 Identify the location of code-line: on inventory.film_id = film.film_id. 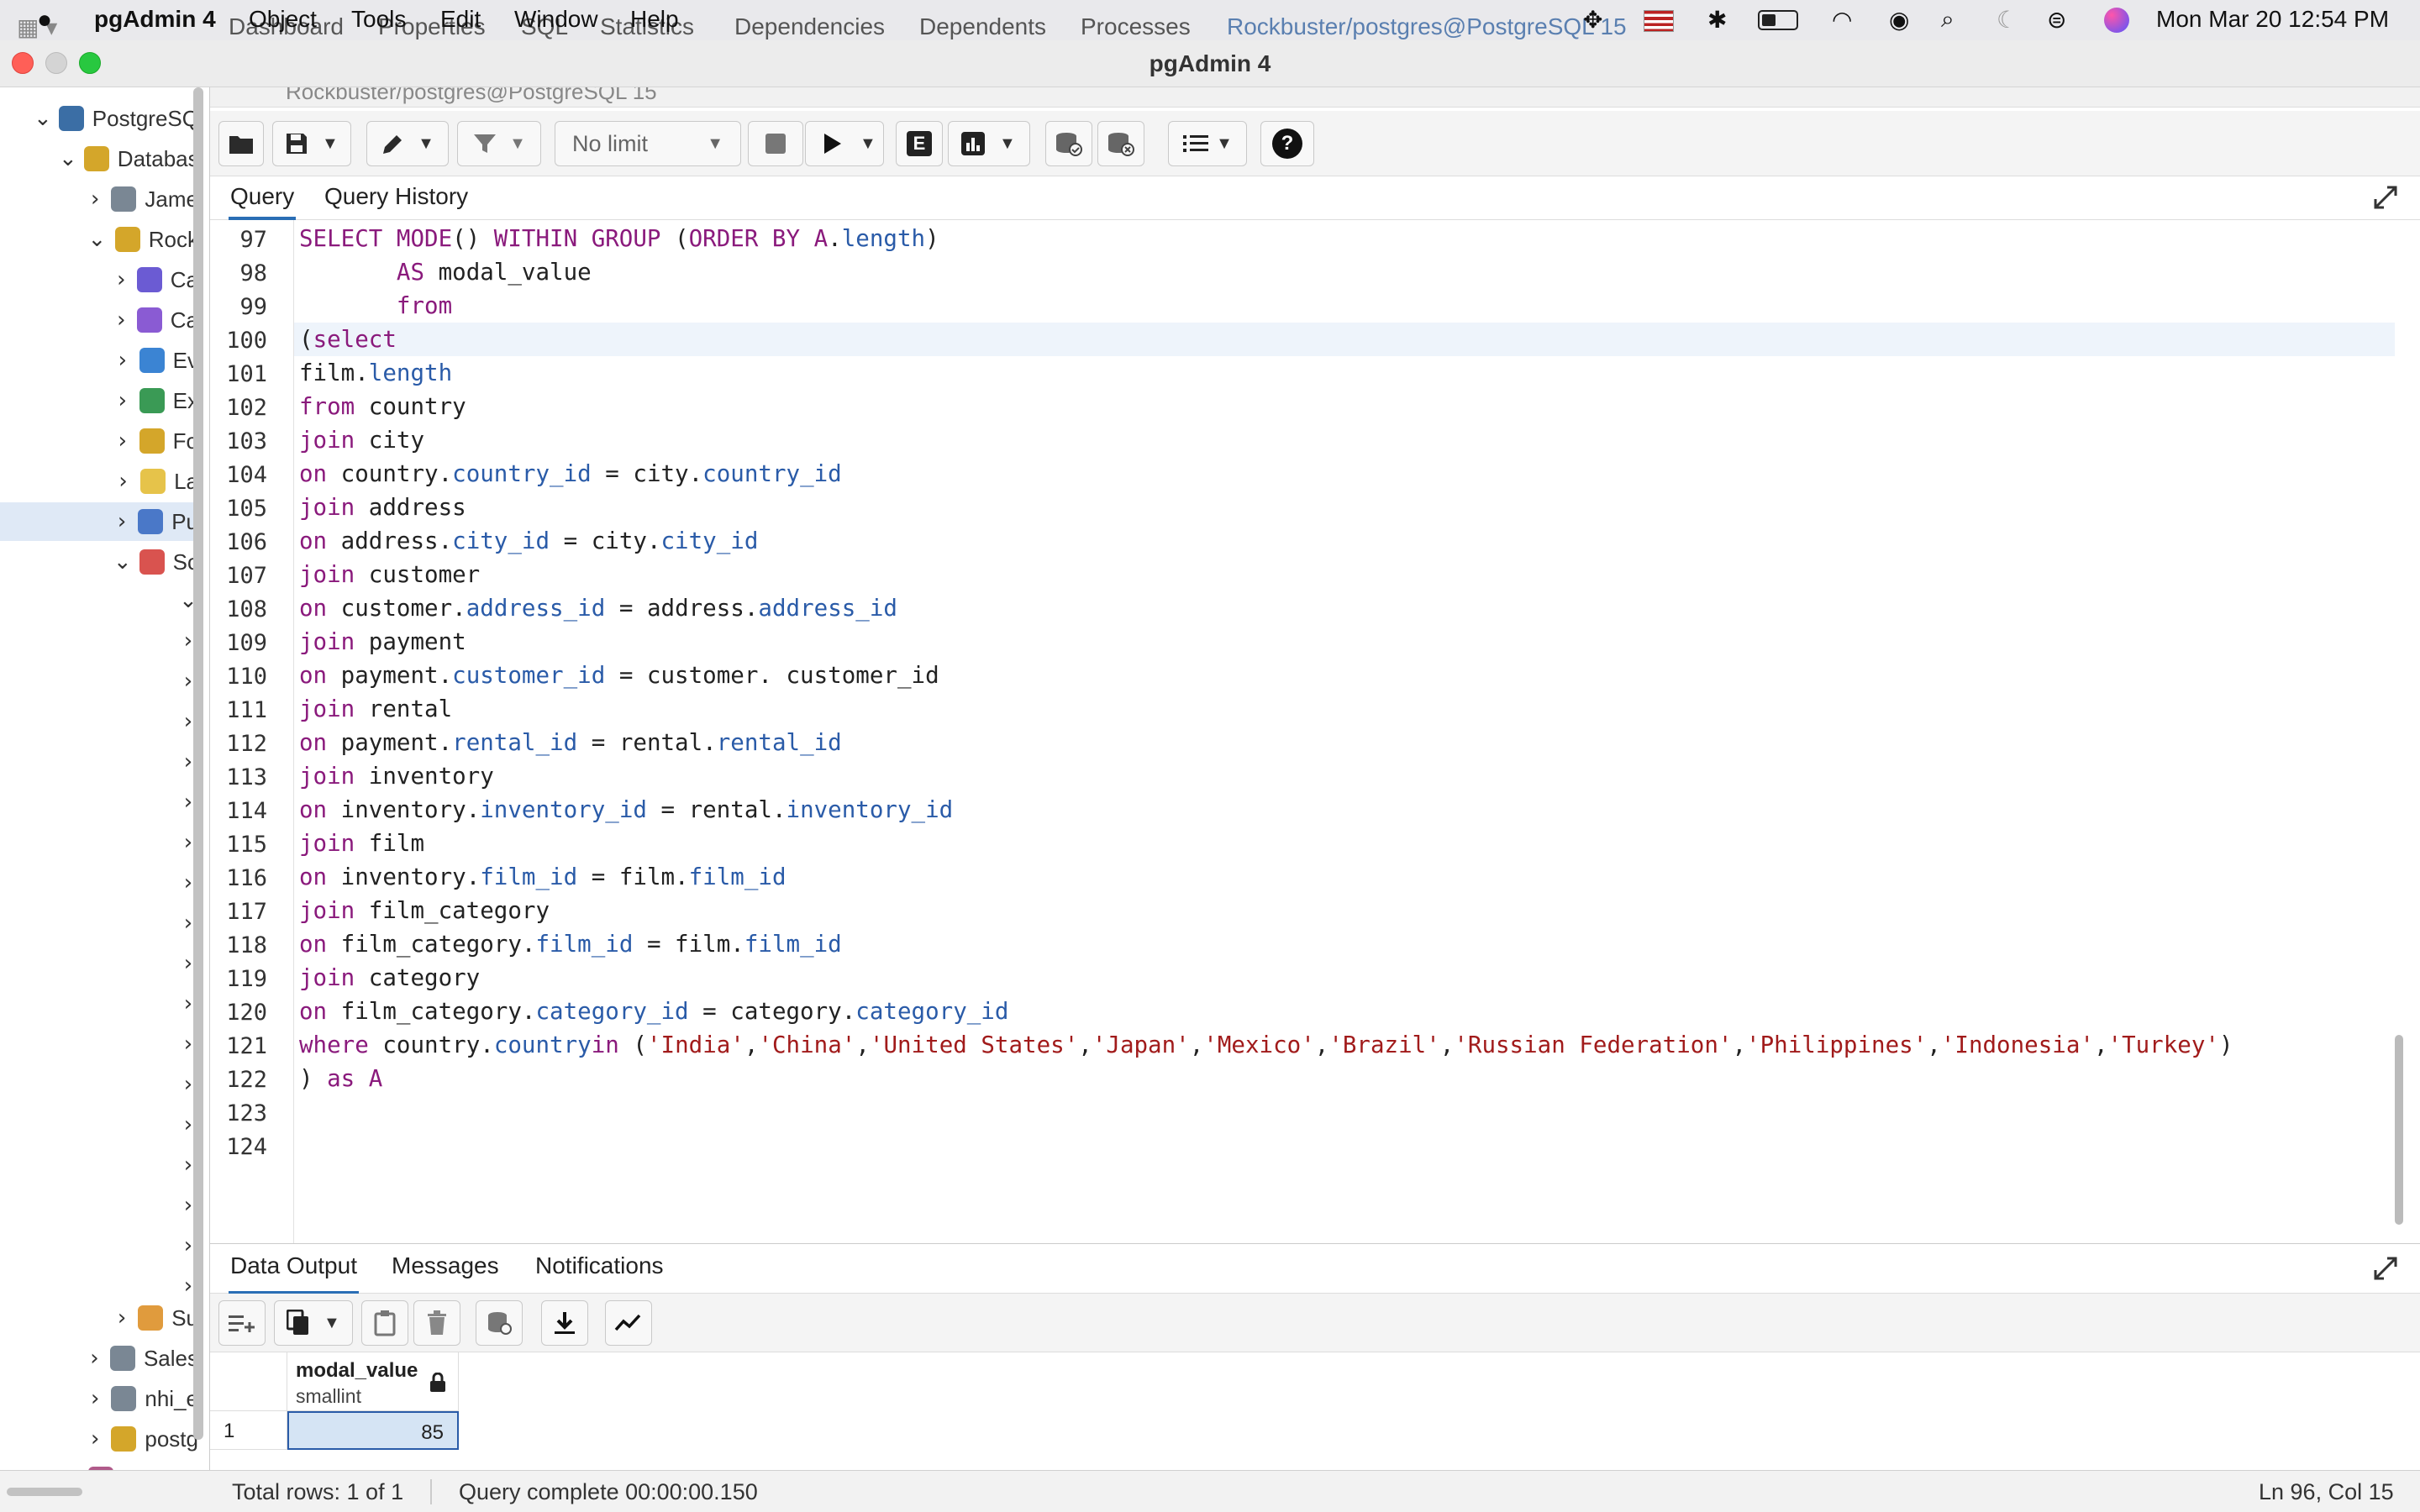
(542, 877).